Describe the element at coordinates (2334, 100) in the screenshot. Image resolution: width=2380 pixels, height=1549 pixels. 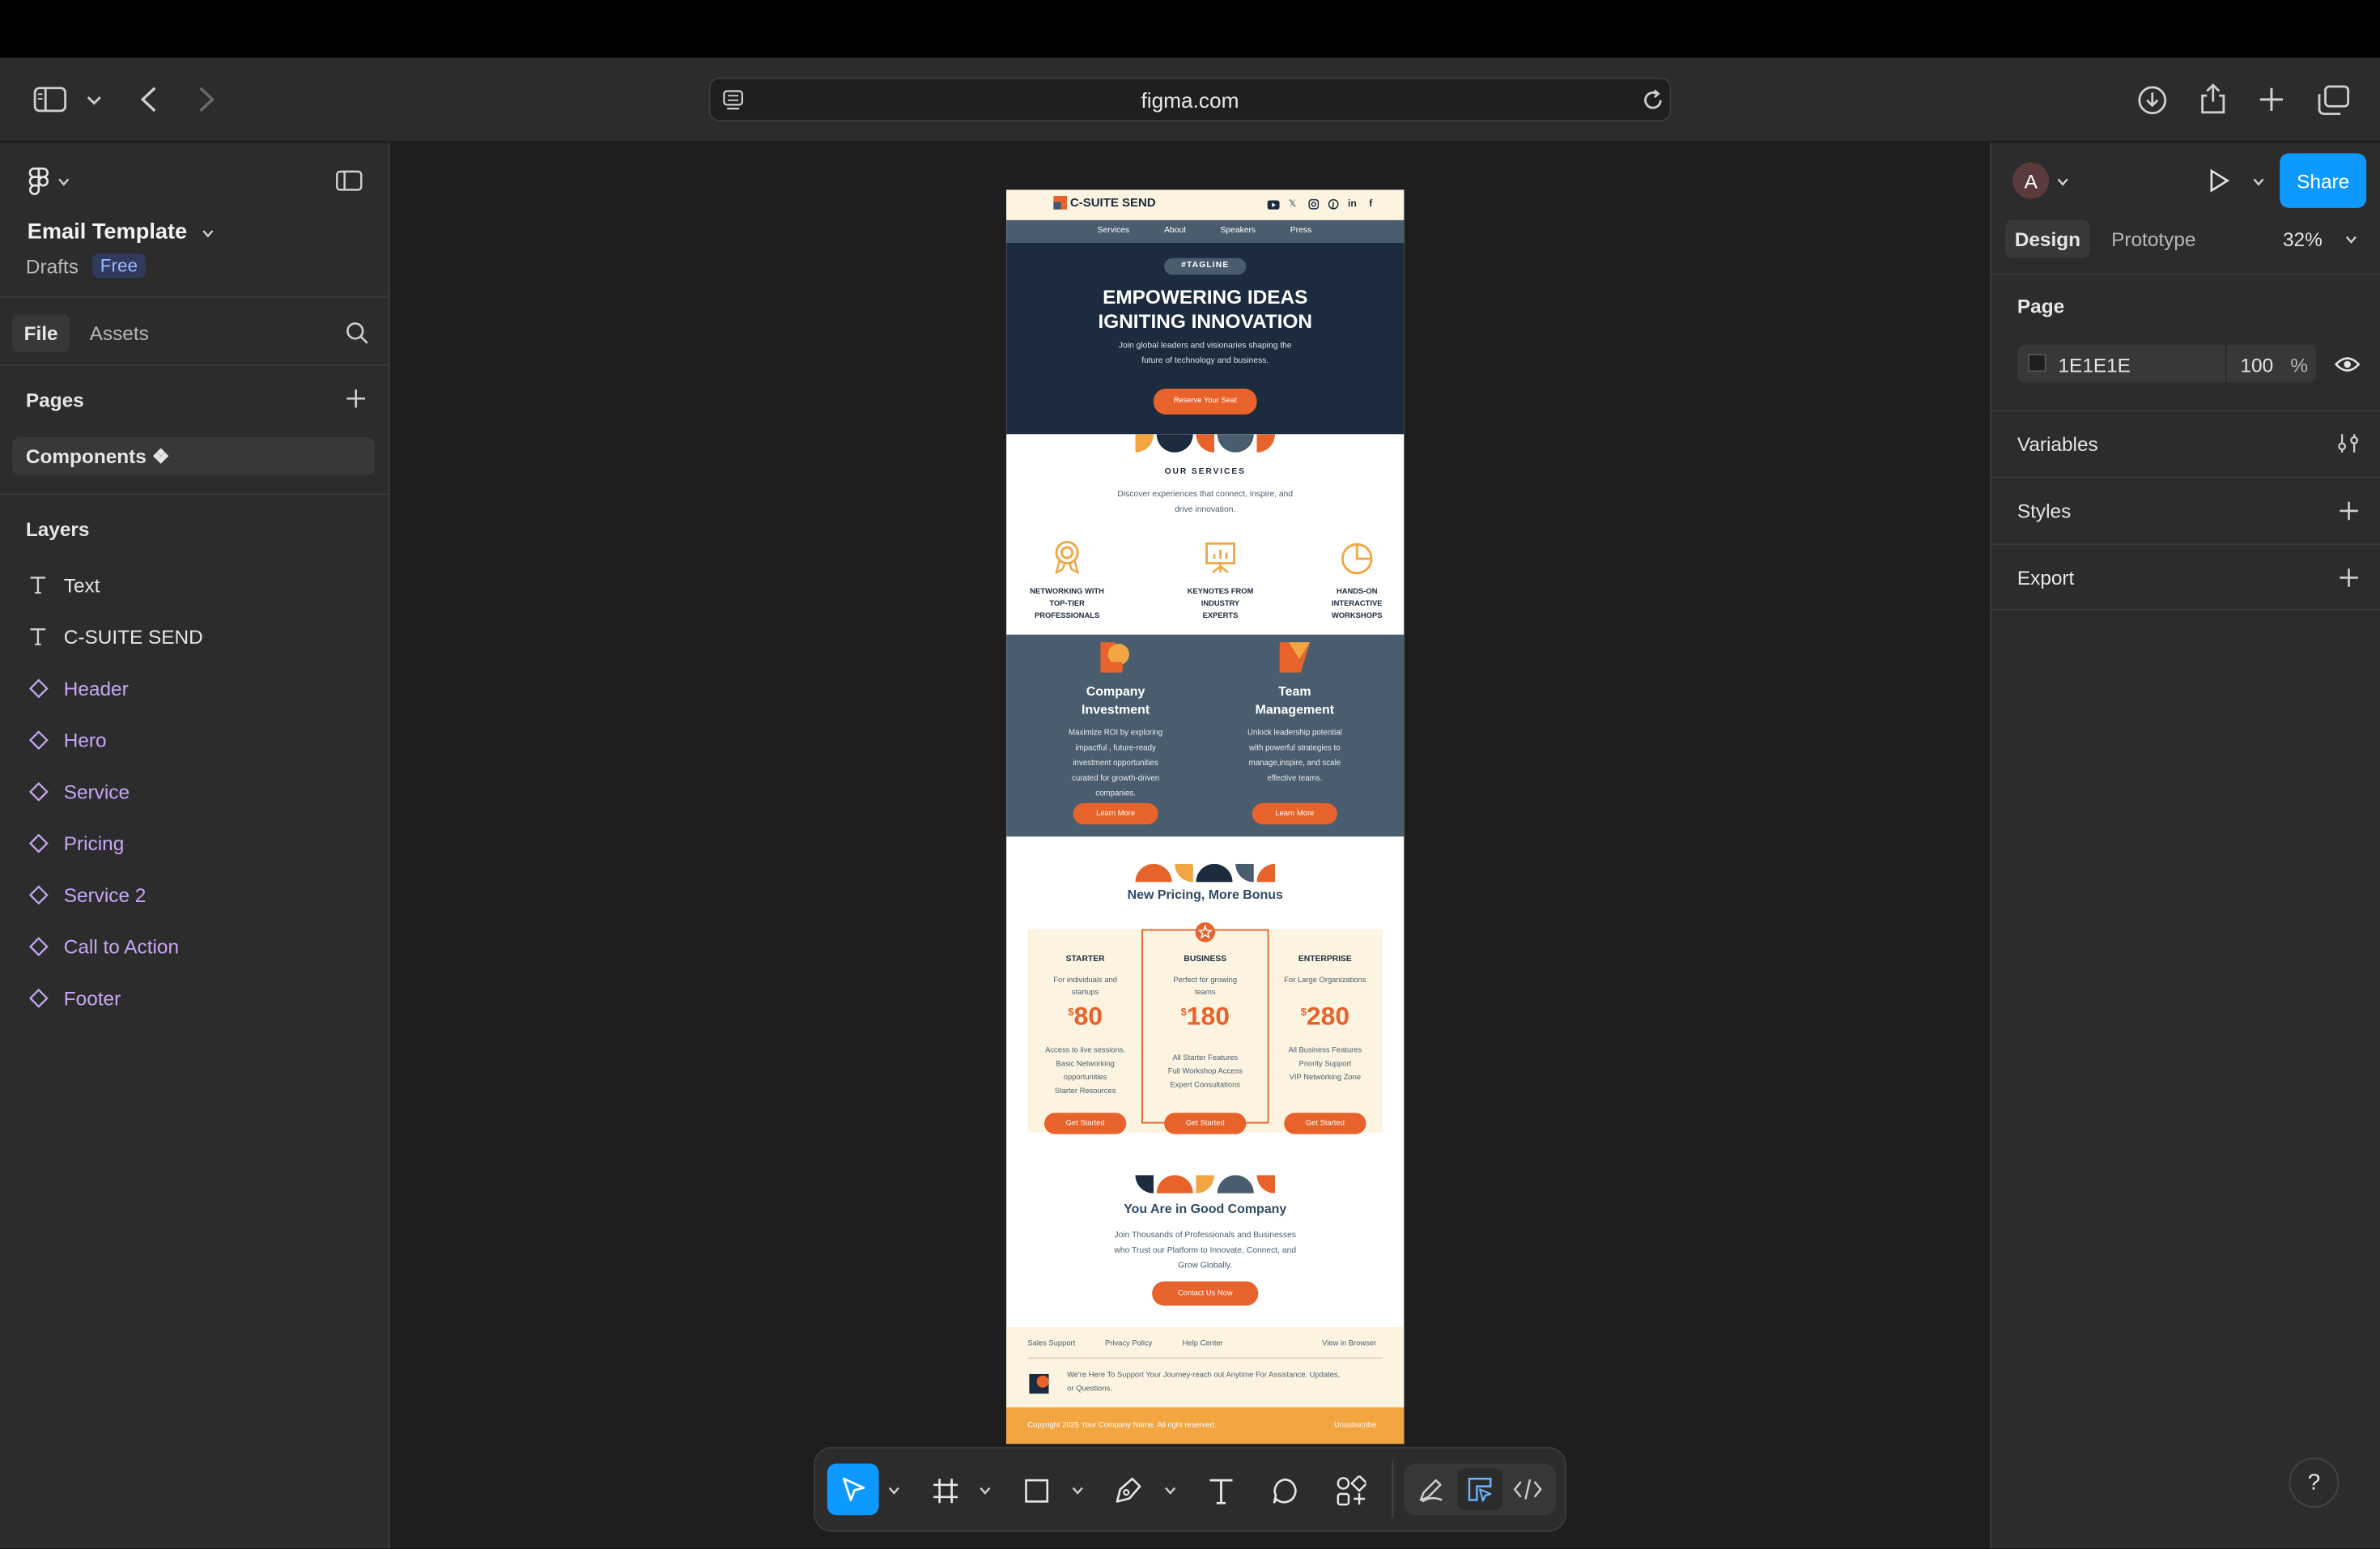
I see `tabs-icon` at that location.